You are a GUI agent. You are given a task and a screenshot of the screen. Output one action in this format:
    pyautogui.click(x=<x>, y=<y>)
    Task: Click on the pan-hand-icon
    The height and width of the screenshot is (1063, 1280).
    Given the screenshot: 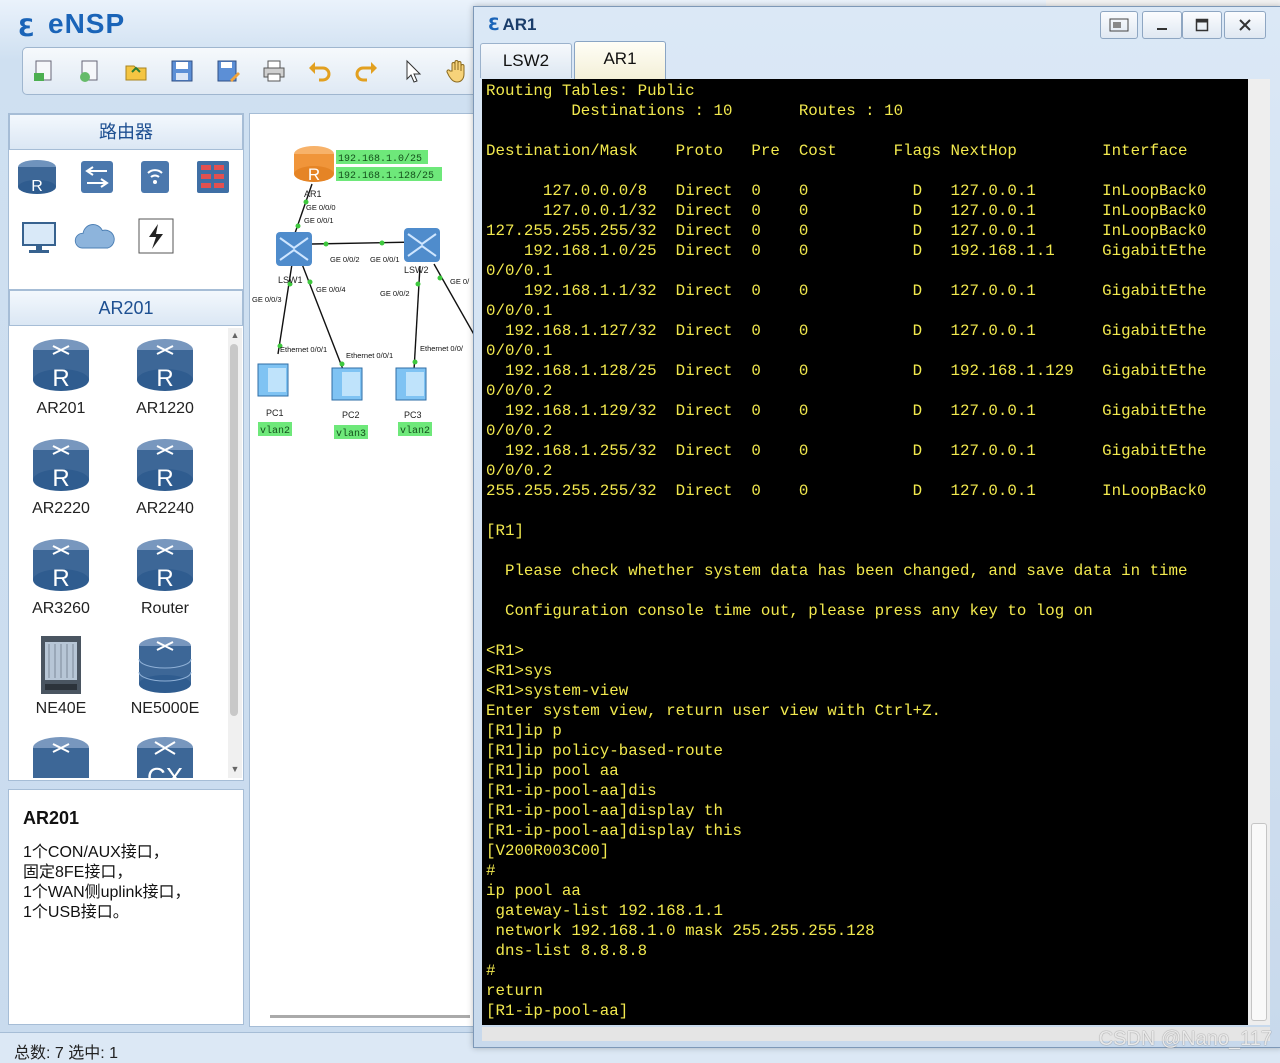 What is the action you would take?
    pyautogui.click(x=458, y=71)
    